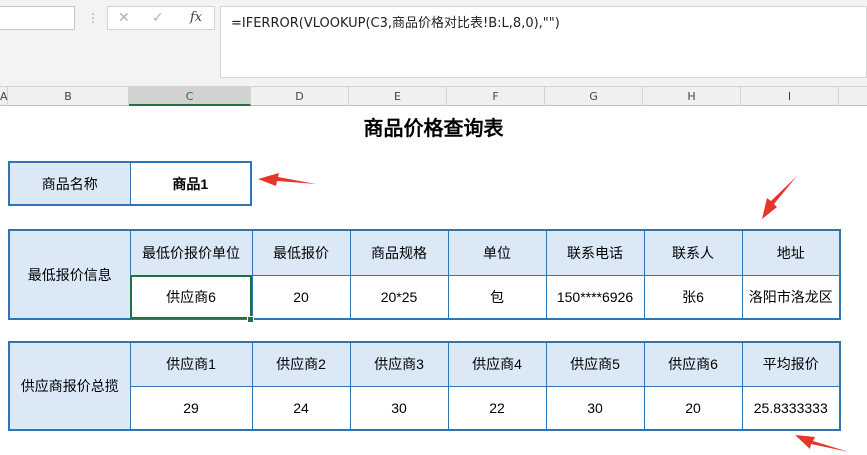  I want to click on header-cell: 供应商1, so click(191, 364).